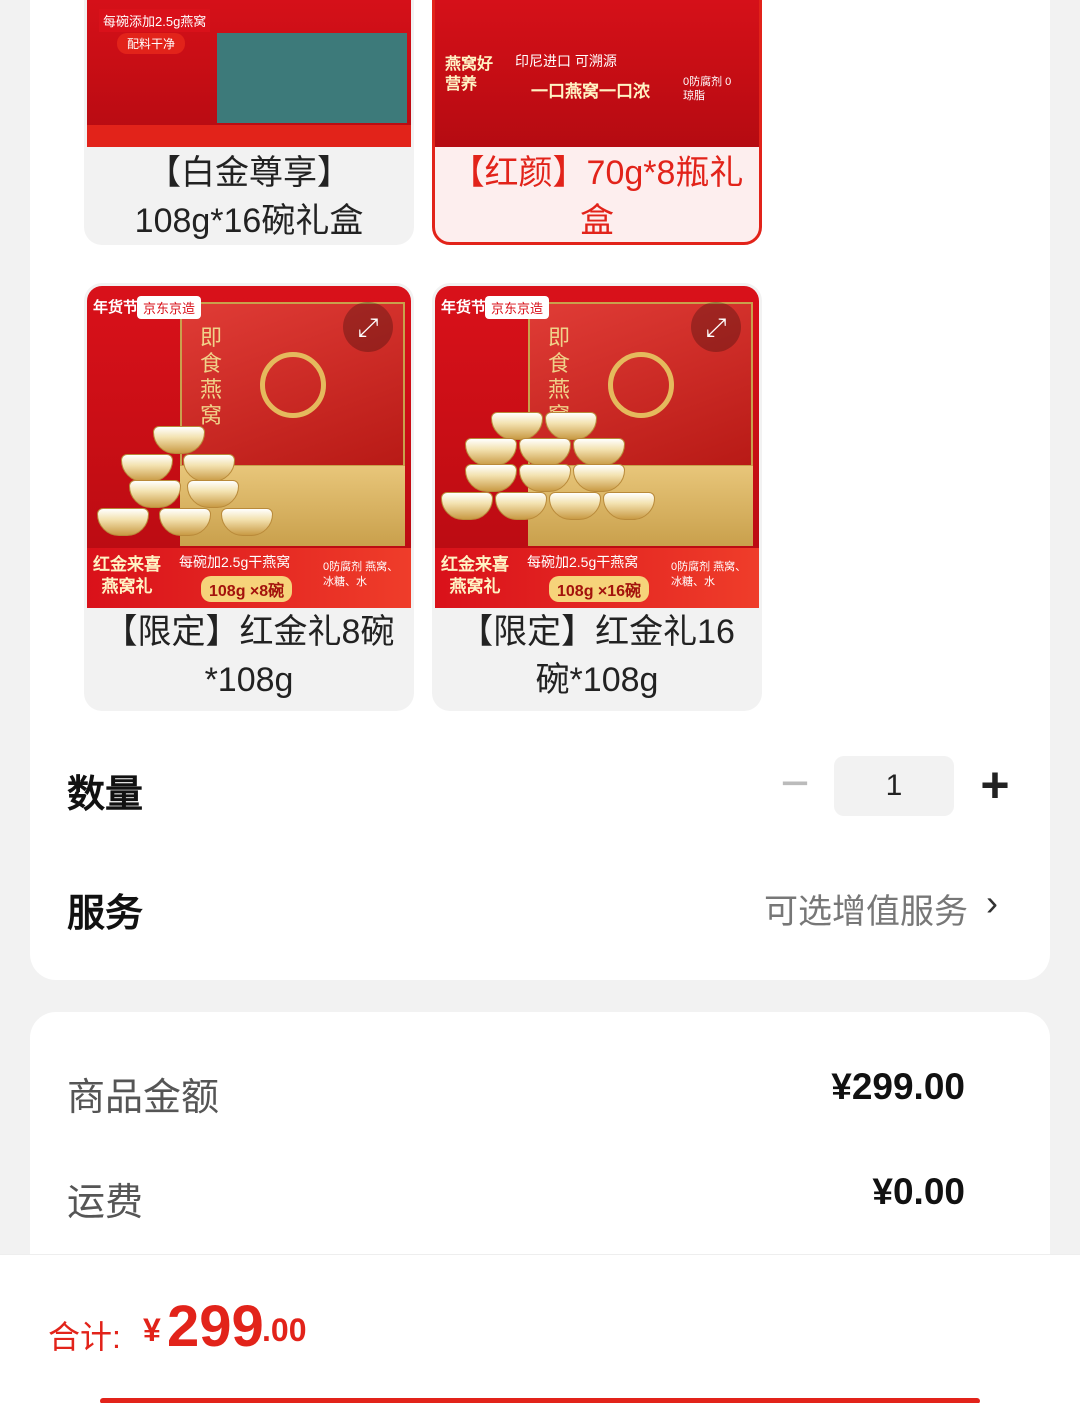 The height and width of the screenshot is (1403, 1080). I want to click on quantity-label: 数量, so click(105, 795).